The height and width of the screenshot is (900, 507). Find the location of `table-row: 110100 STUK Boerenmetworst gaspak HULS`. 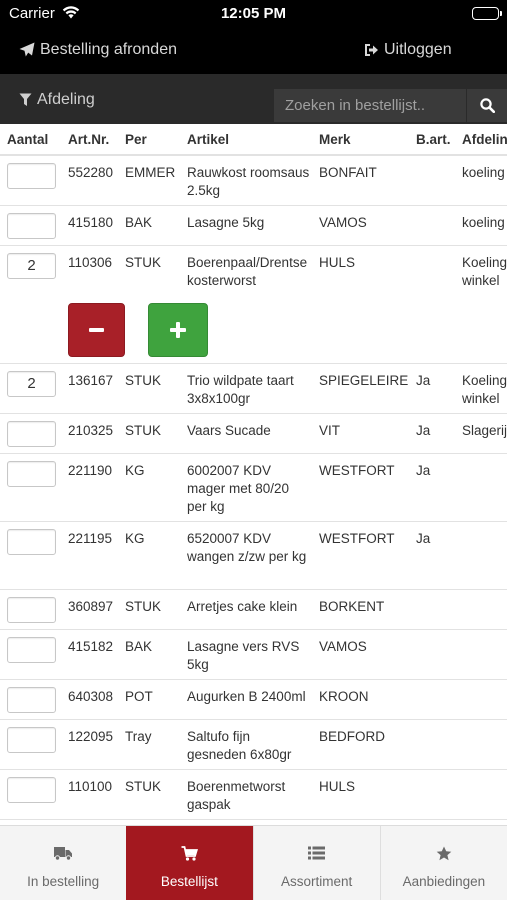

table-row: 110100 STUK Boerenmetworst gaspak HULS is located at coordinates (253, 794).